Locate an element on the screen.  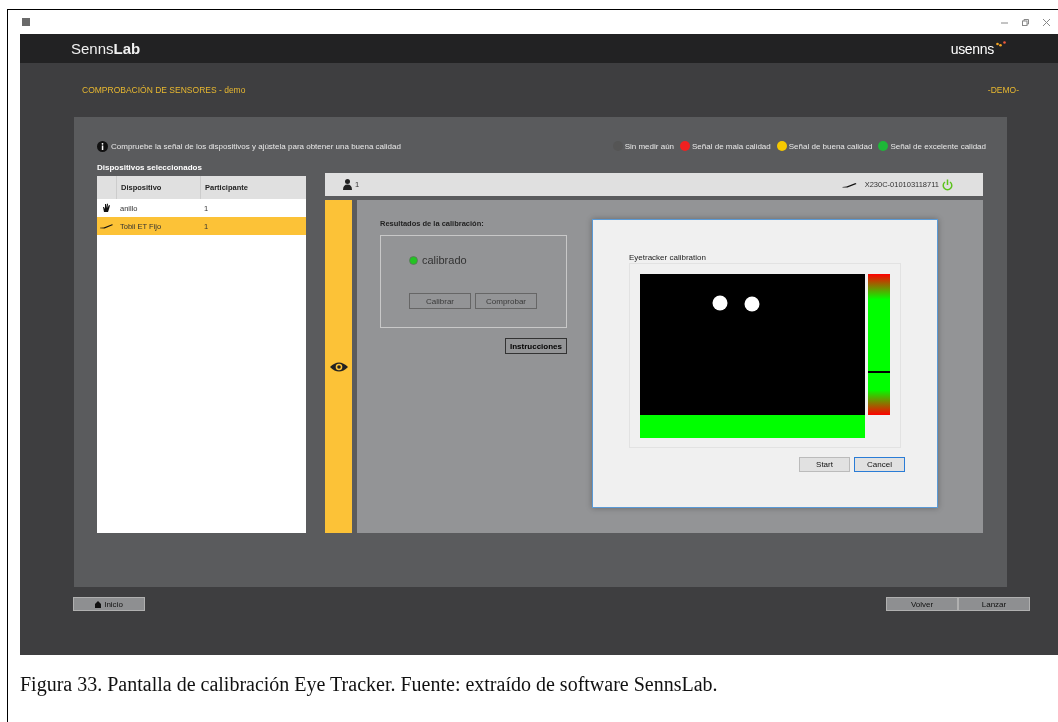
app-name: SennsLab is located at coordinates (106, 48).